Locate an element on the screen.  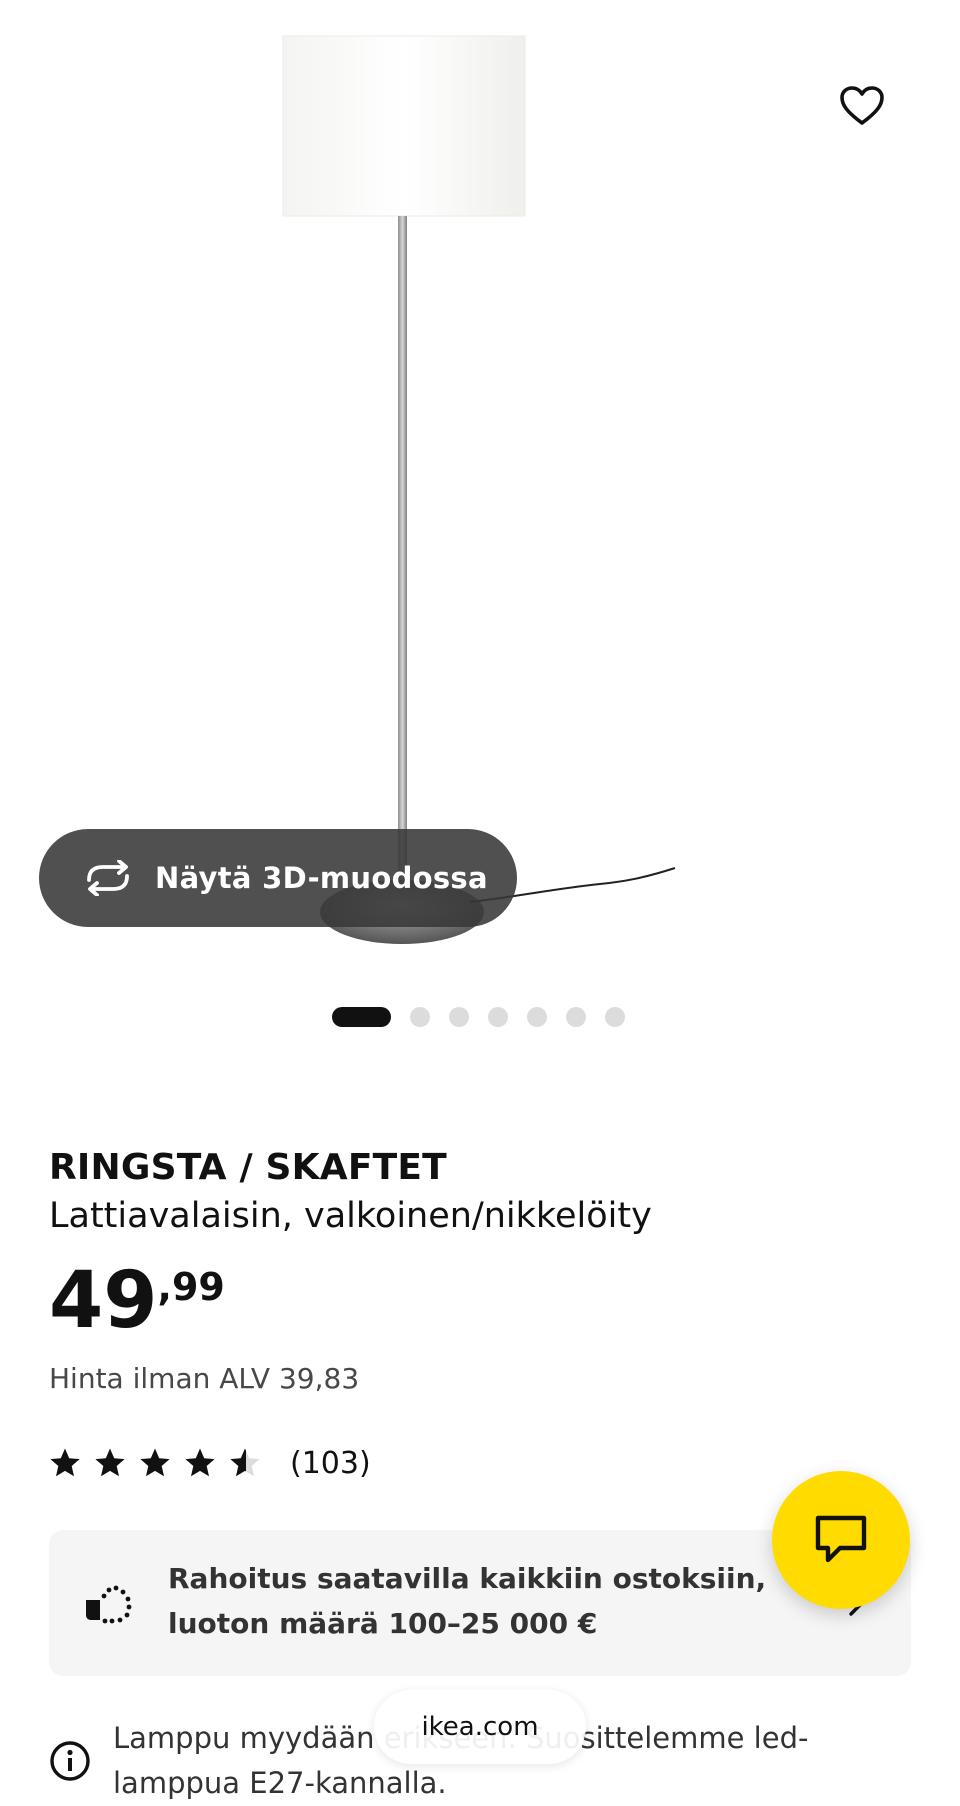
product-price: 49,99 is located at coordinates (137, 1301).